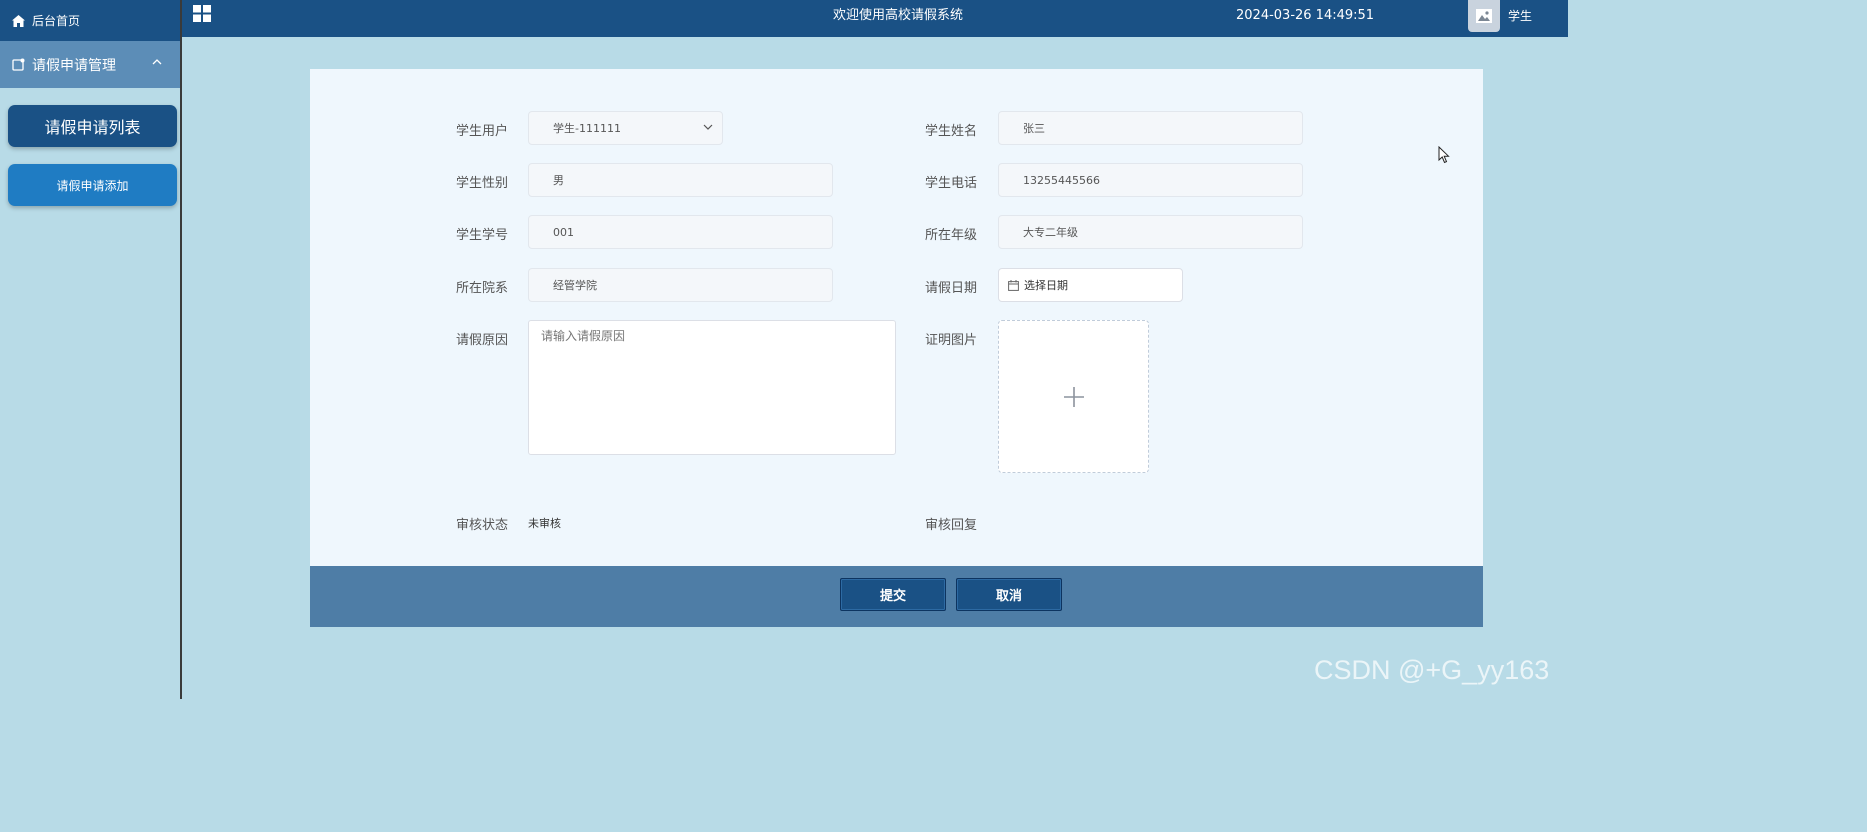  Describe the element at coordinates (1150, 180) in the screenshot. I see `student-phone-field: 13255445566` at that location.